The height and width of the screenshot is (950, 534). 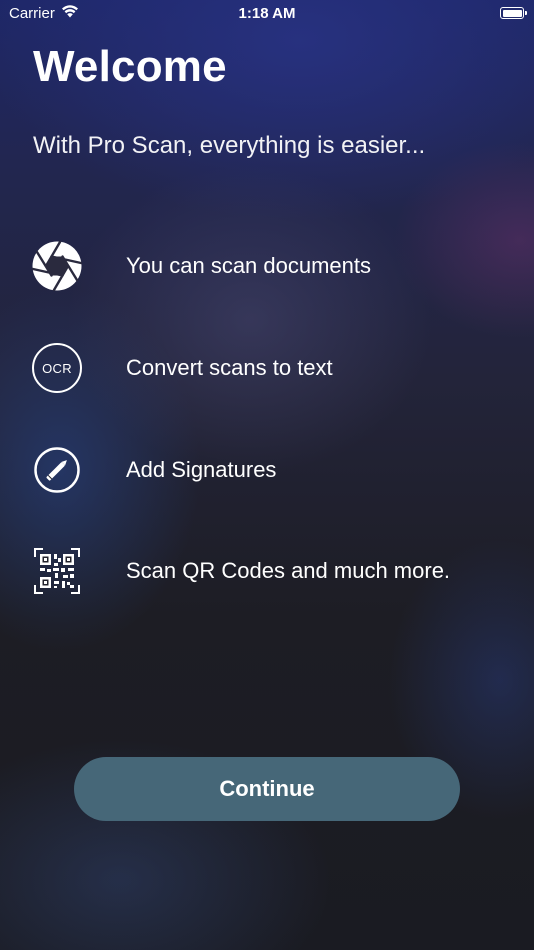 I want to click on page-title: Welcome, so click(x=130, y=66).